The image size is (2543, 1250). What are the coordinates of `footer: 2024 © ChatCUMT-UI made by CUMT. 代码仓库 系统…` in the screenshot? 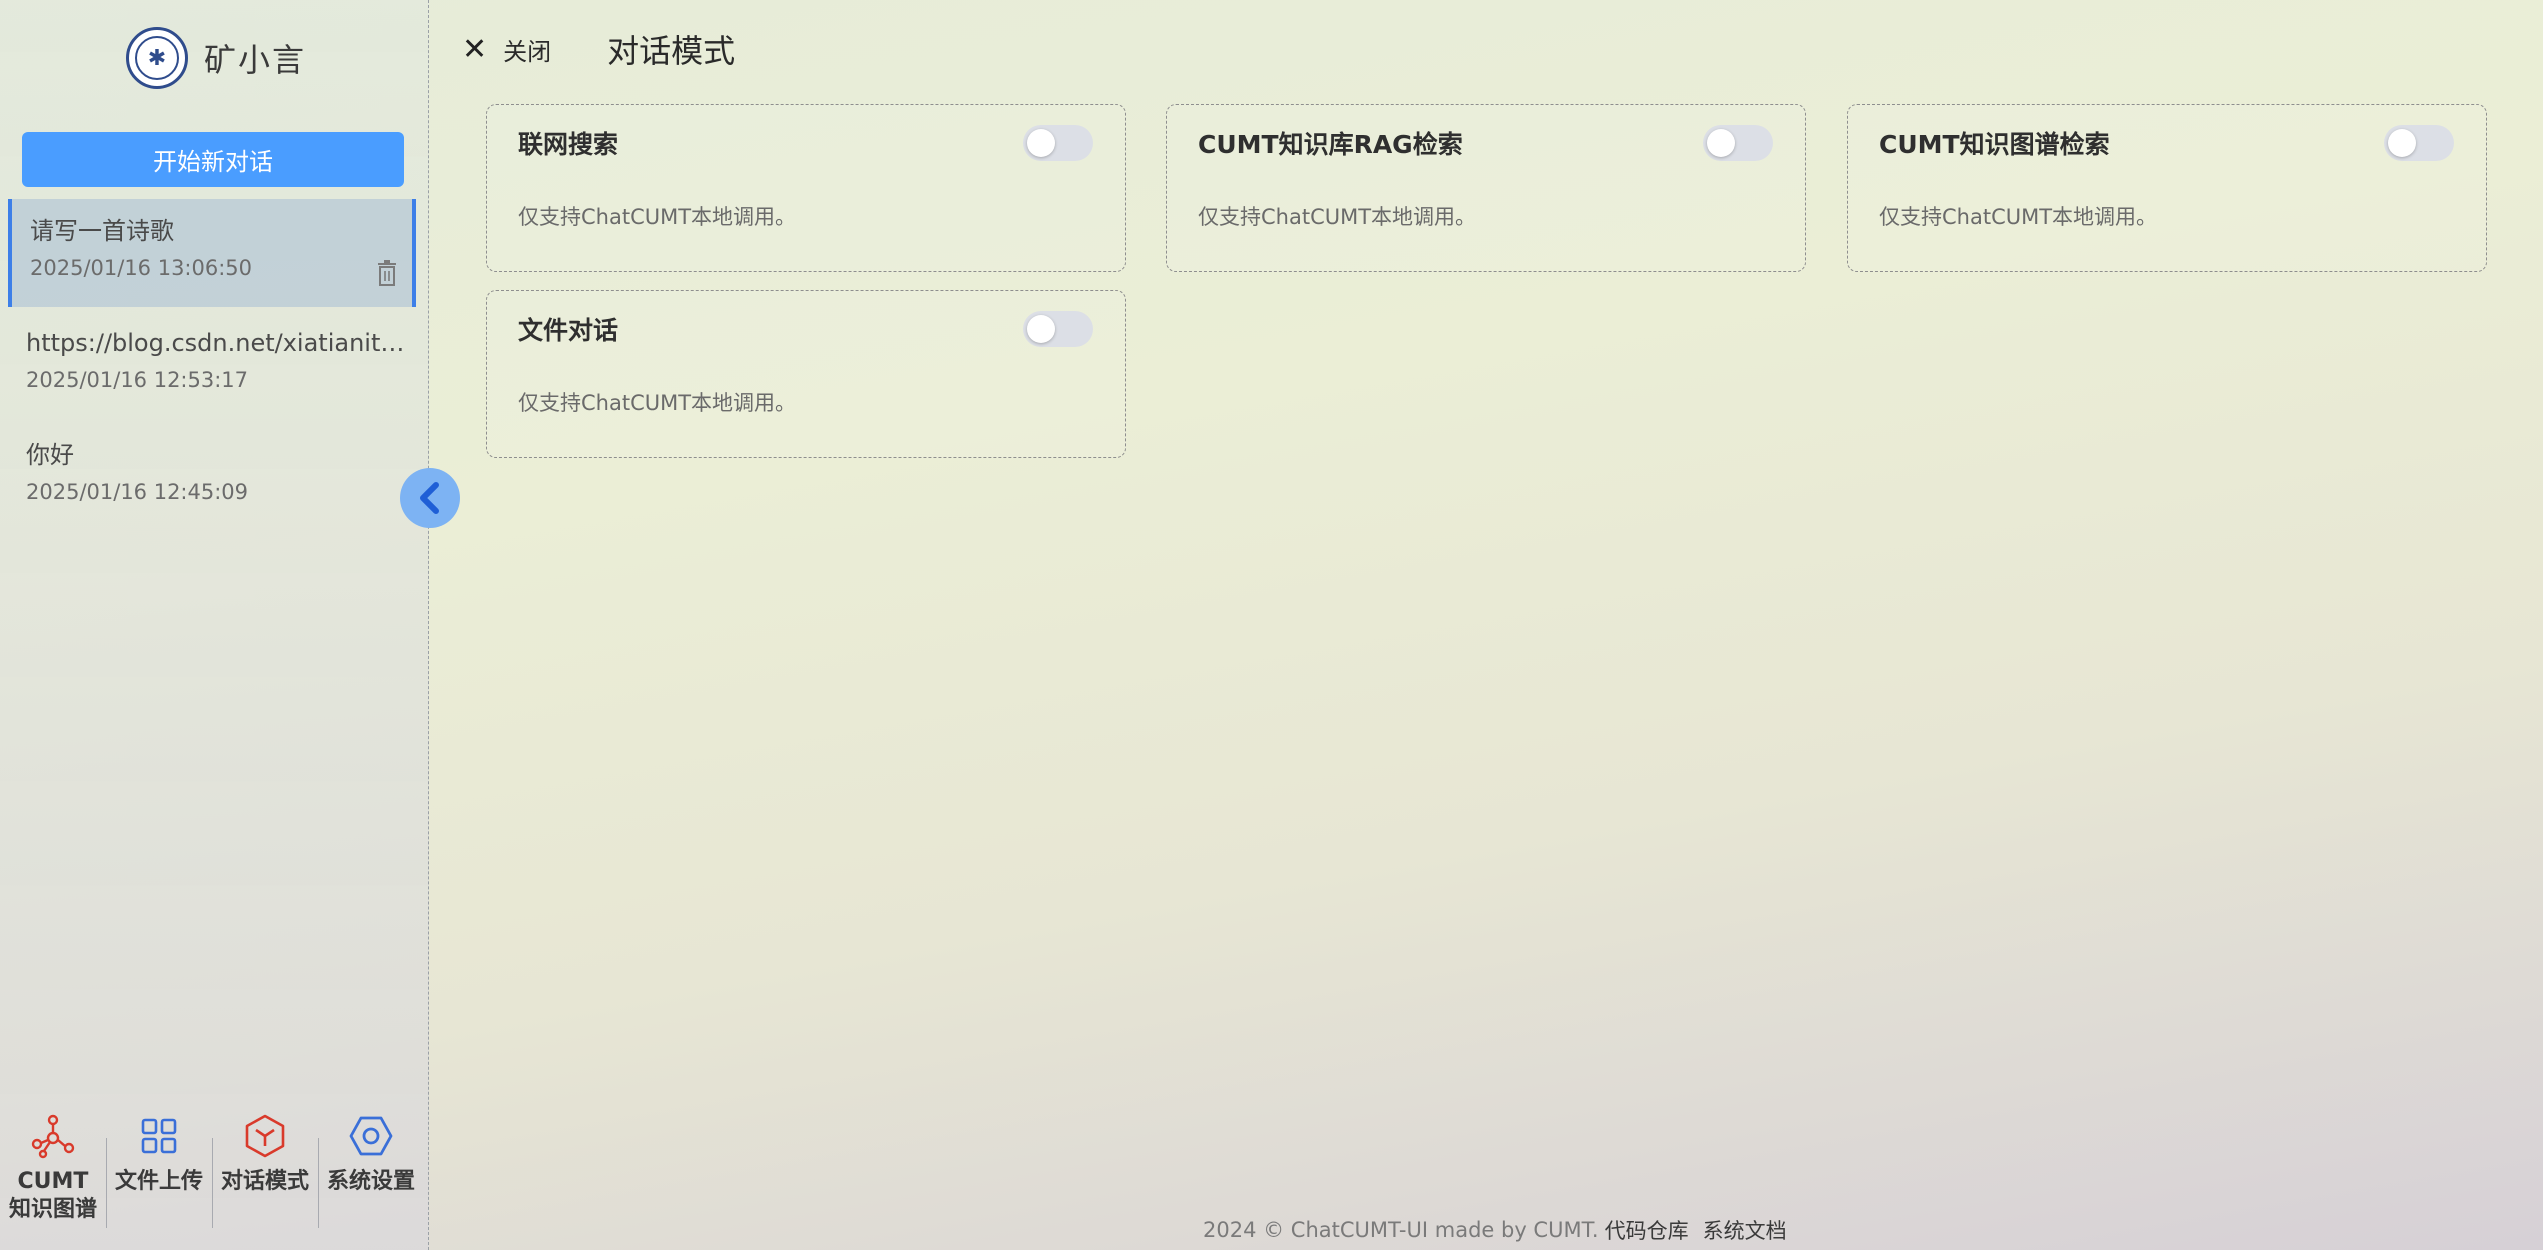 It's located at (1495, 1230).